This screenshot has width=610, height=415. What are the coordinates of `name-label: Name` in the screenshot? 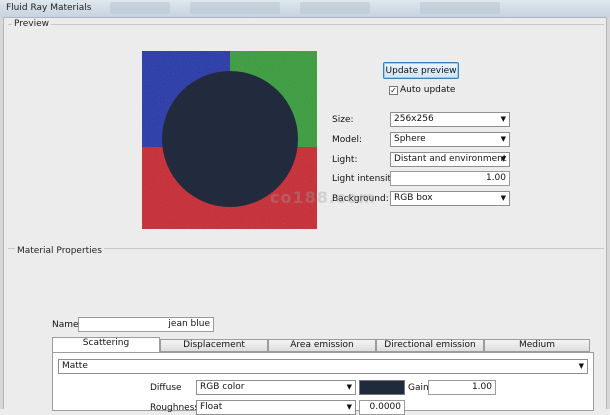 It's located at (65, 325).